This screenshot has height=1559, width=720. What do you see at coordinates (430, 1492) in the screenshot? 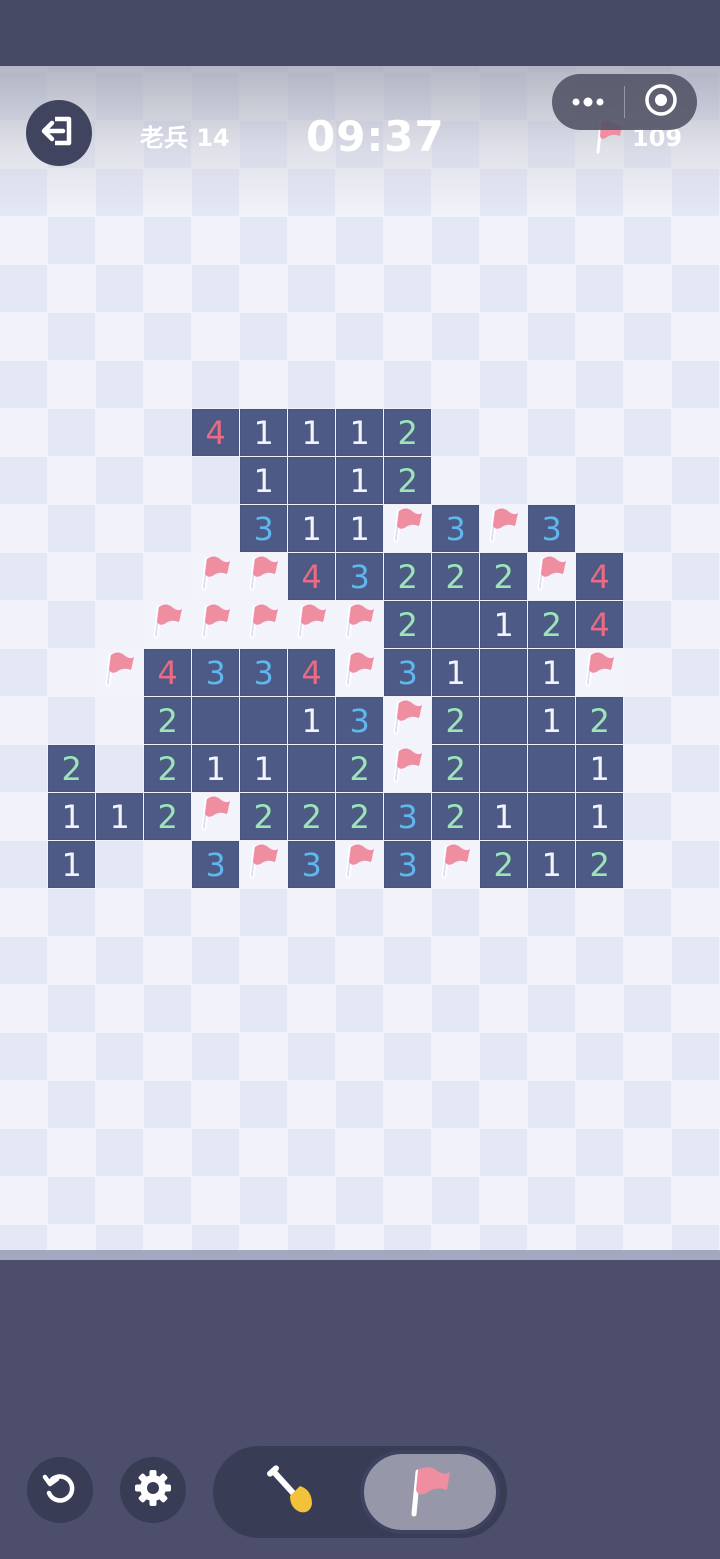
I see `flag-mode-button` at bounding box center [430, 1492].